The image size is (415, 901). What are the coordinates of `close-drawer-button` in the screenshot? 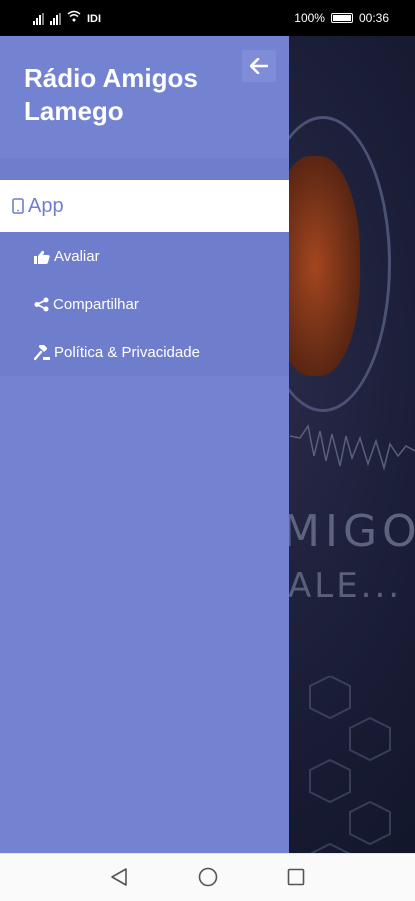 It's located at (259, 66).